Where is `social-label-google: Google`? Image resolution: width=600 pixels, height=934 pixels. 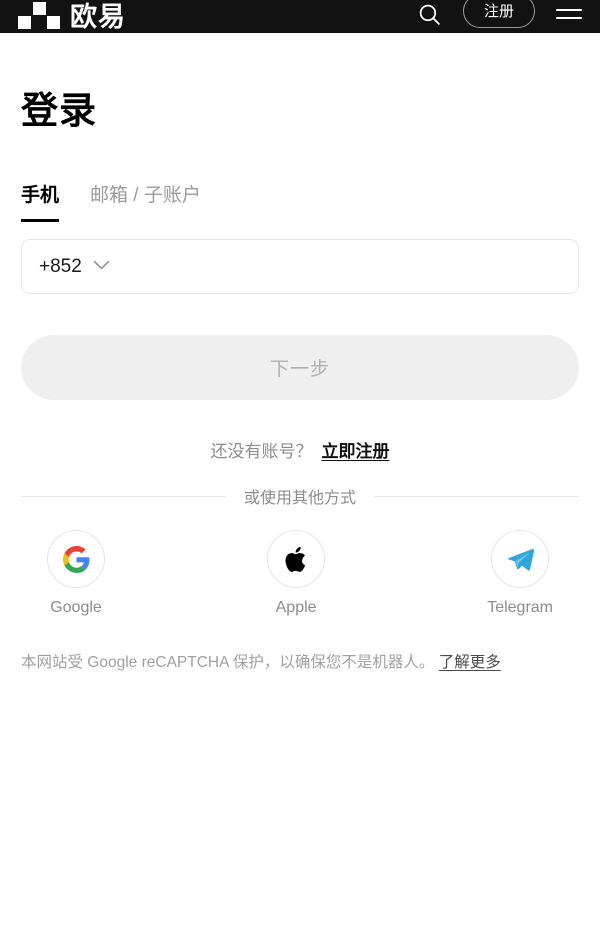 social-label-google: Google is located at coordinates (76, 608).